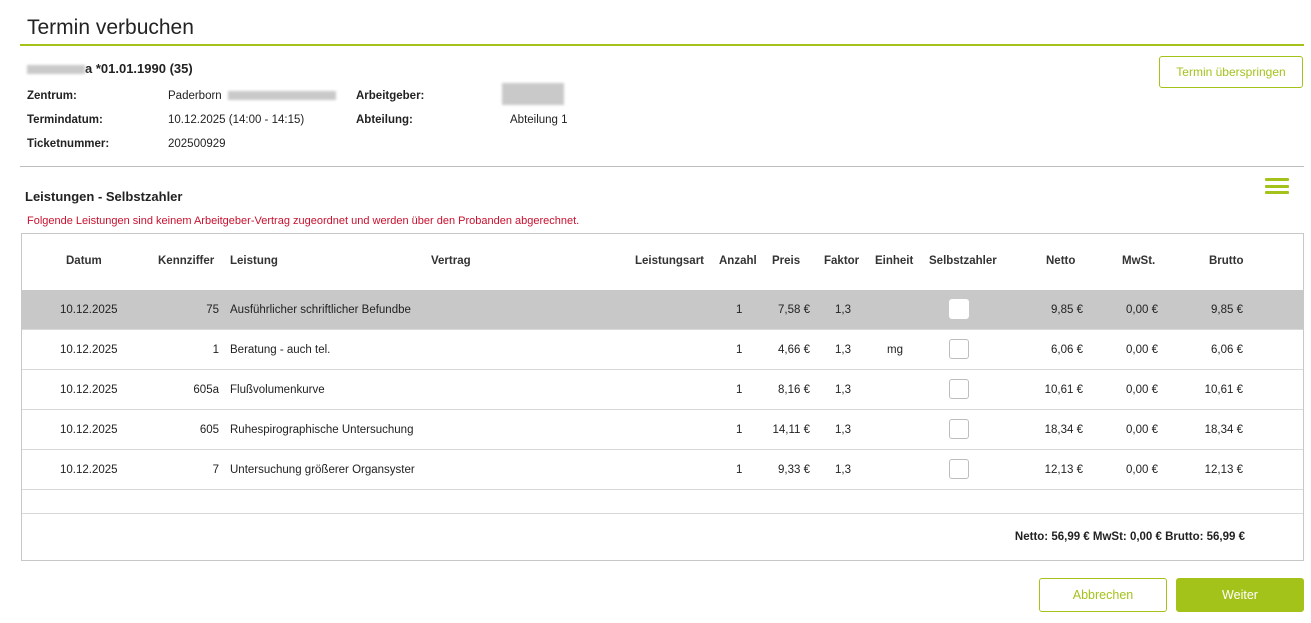 This screenshot has height=623, width=1311. I want to click on arbeitgeber-value, so click(533, 94).